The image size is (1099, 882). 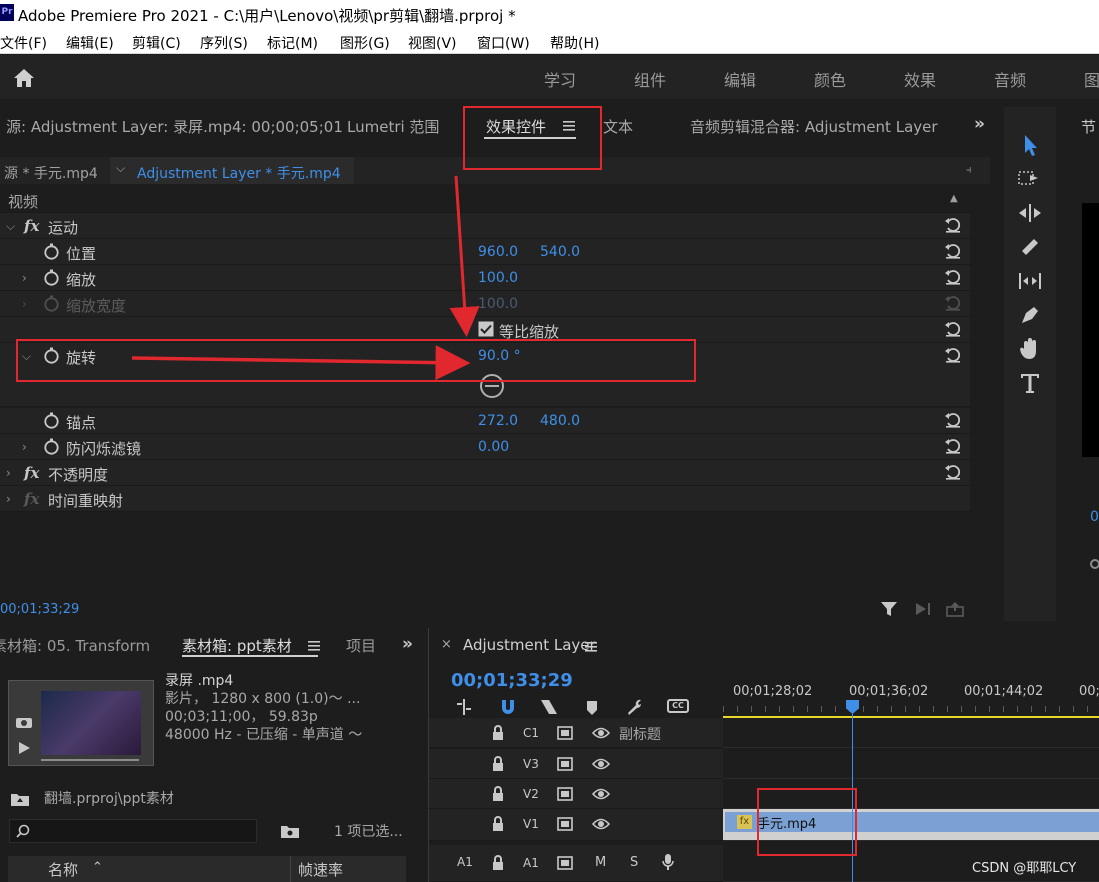 What do you see at coordinates (493, 447) in the screenshot?
I see `anti-flicker-value: 0.00` at bounding box center [493, 447].